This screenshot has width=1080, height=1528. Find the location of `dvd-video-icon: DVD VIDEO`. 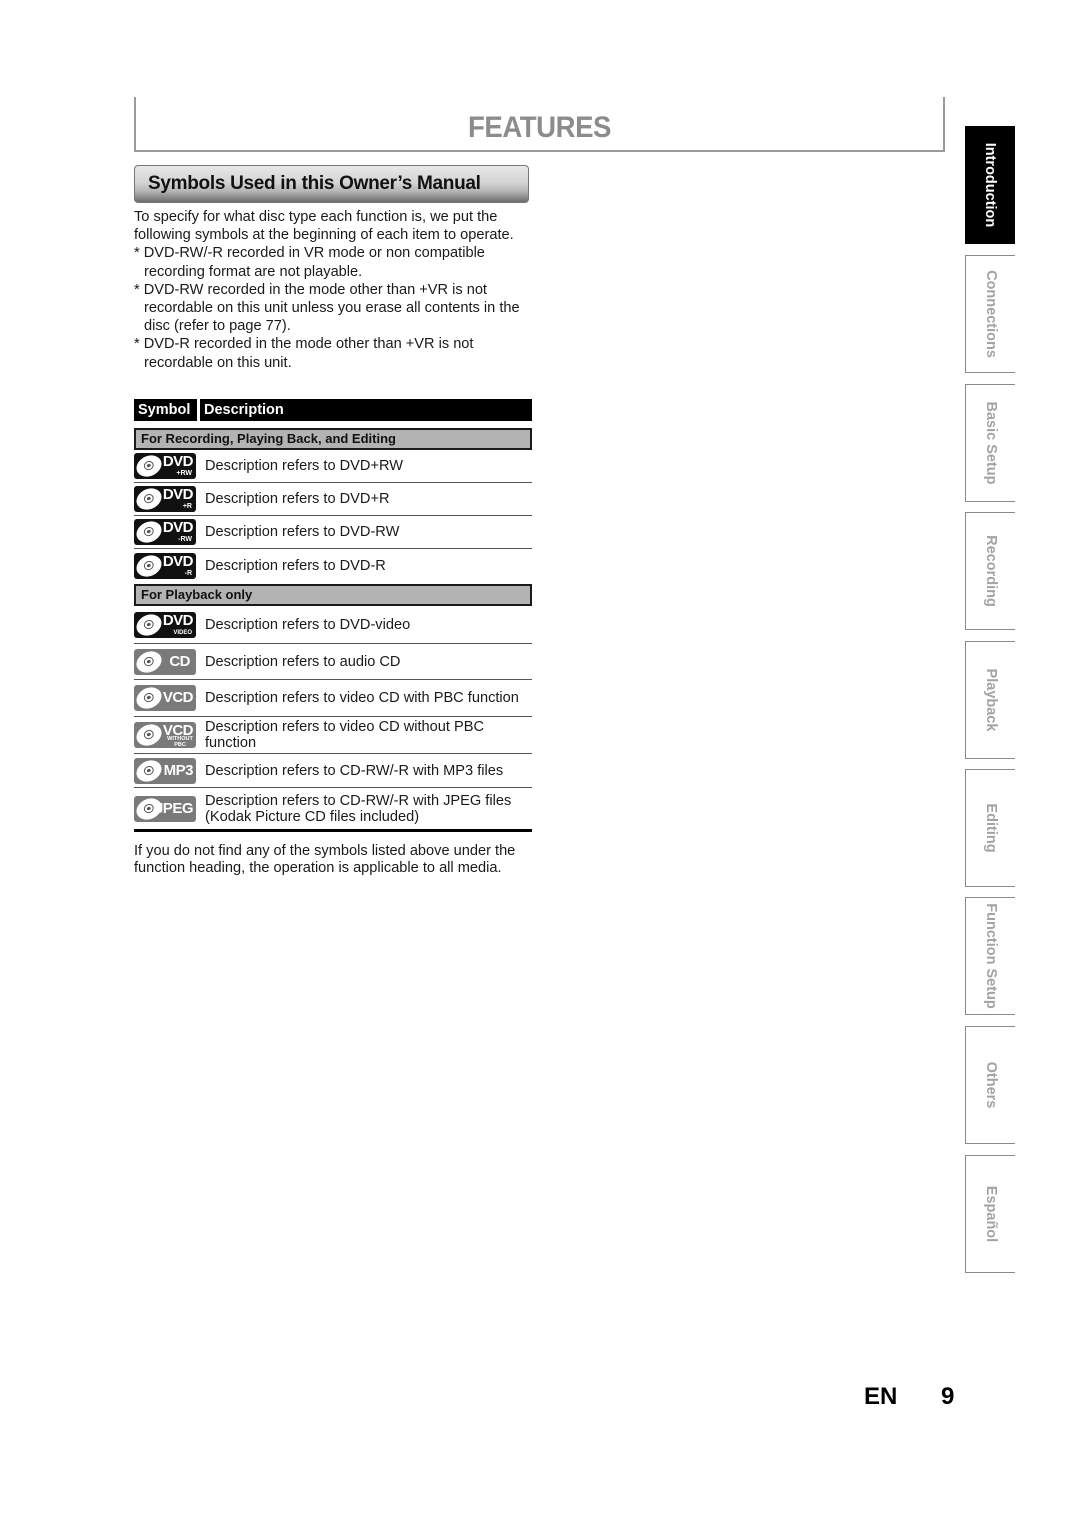

dvd-video-icon: DVD VIDEO is located at coordinates (165, 624).